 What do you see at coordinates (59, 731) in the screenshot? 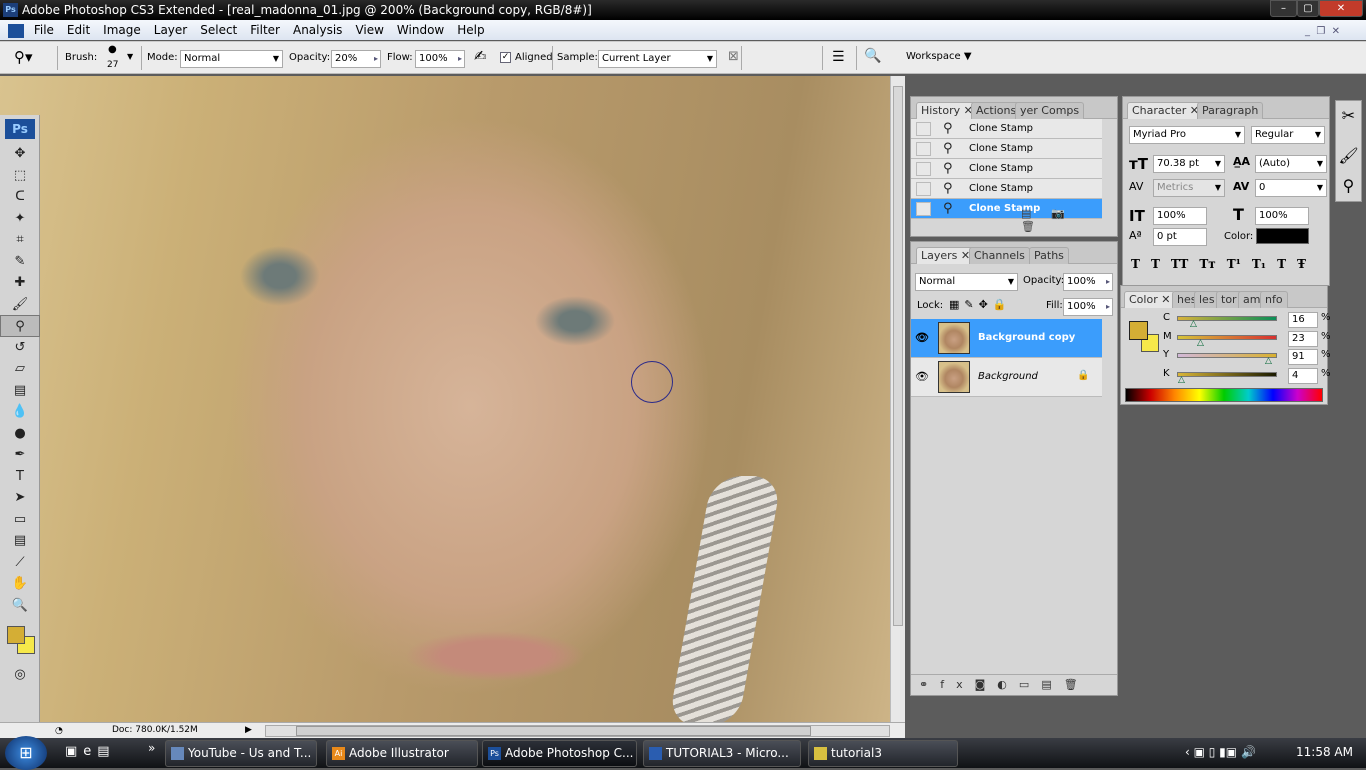
I see `status-menu-icon: ◔` at bounding box center [59, 731].